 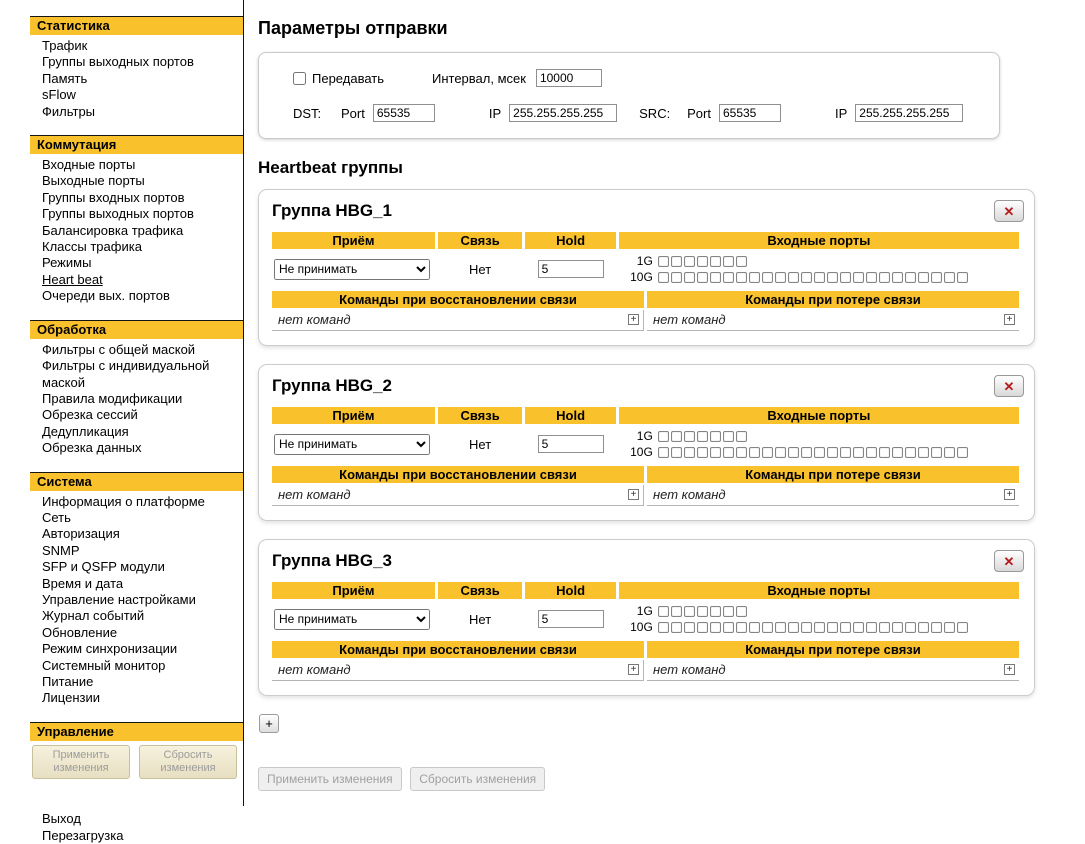 What do you see at coordinates (478, 779) in the screenshot?
I see `reset-changes-button: Сбросить изменения` at bounding box center [478, 779].